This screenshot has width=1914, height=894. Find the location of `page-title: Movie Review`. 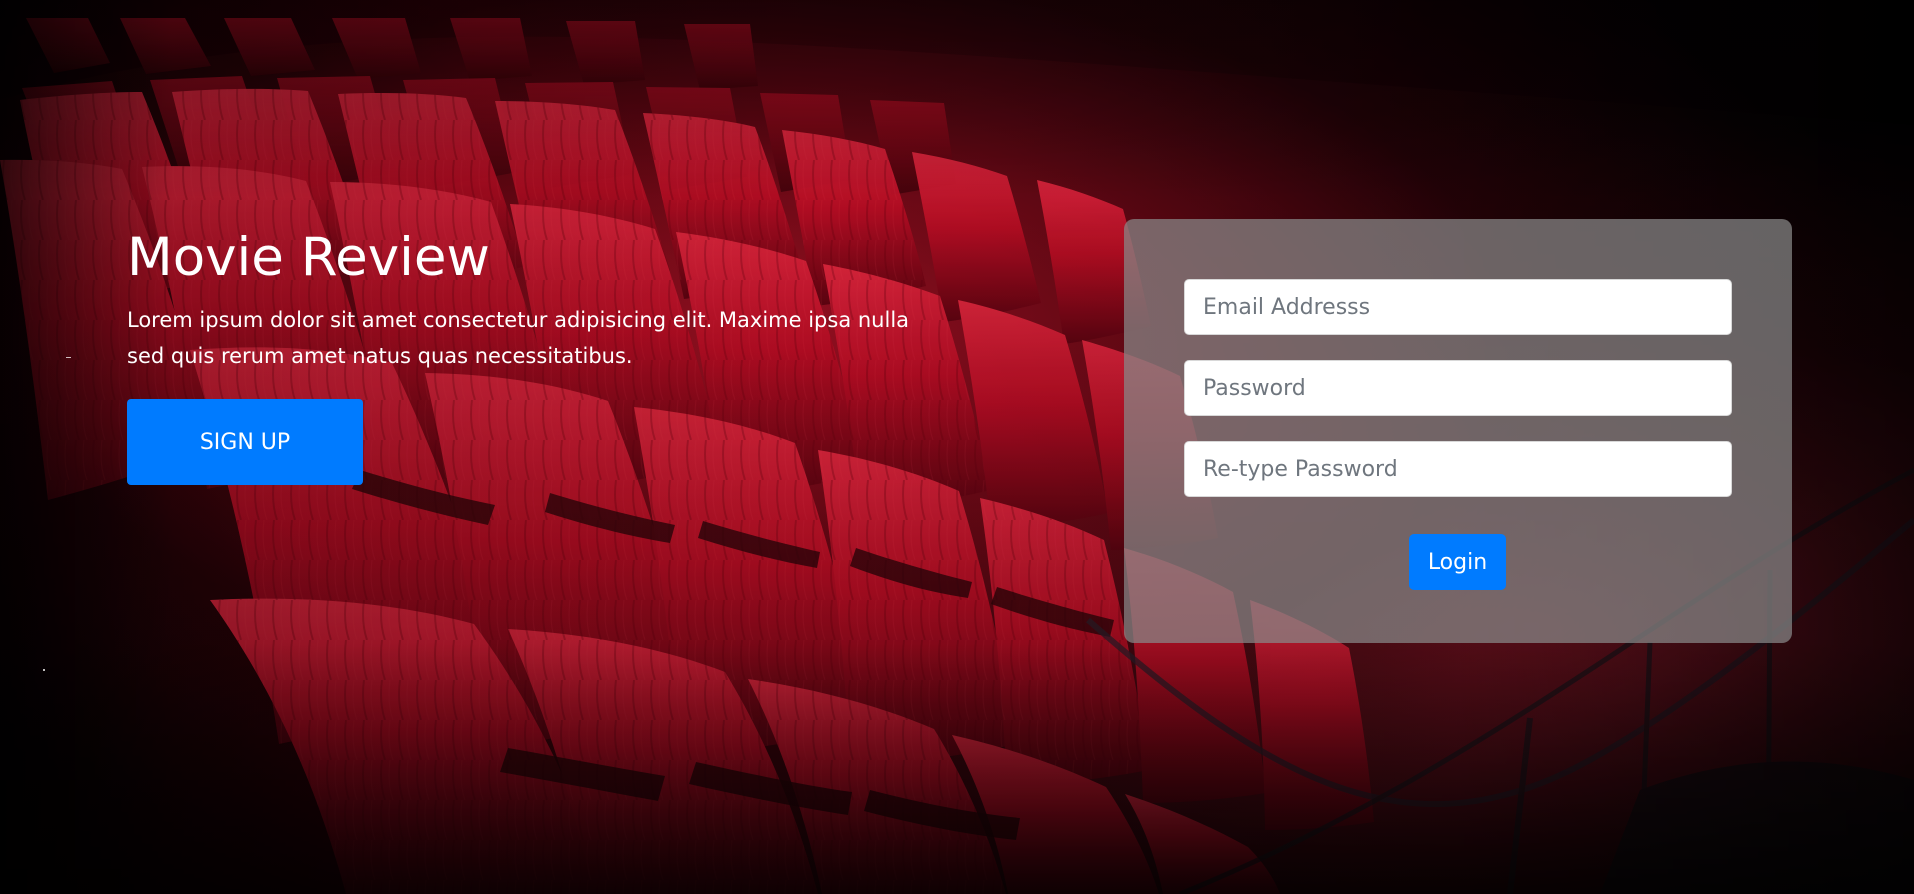

page-title: Movie Review is located at coordinates (308, 257).